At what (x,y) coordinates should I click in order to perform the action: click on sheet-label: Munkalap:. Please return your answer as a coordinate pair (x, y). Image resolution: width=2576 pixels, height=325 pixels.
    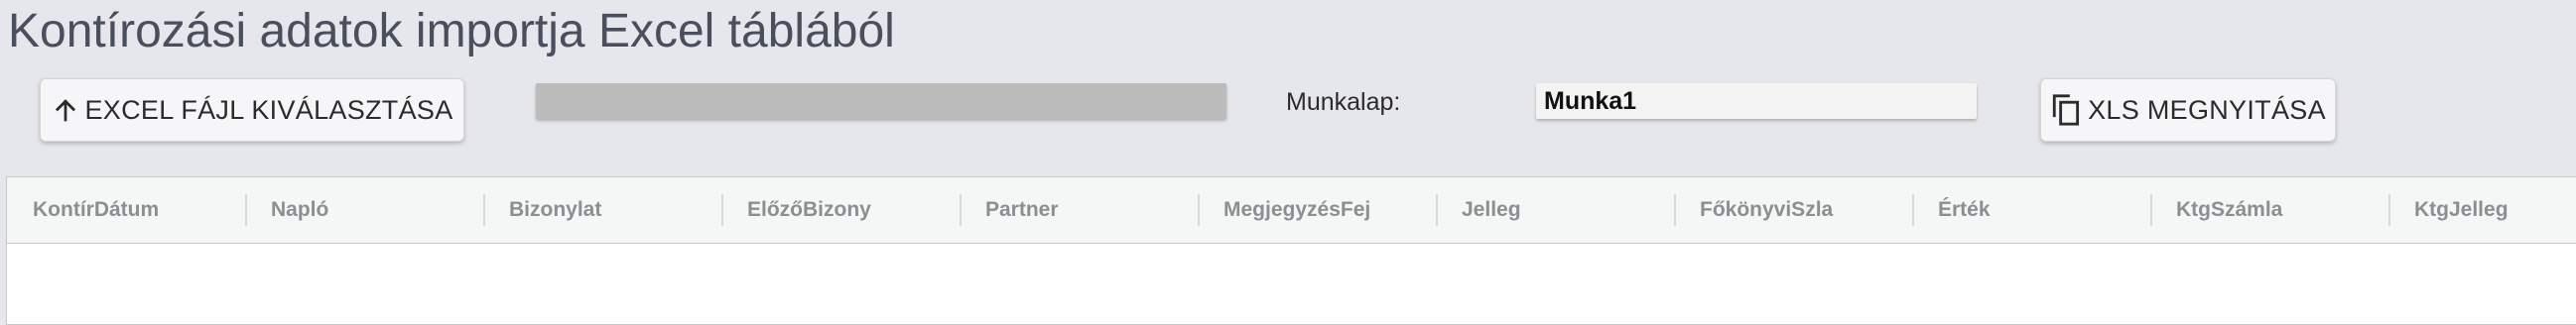
    Looking at the image, I should click on (1344, 102).